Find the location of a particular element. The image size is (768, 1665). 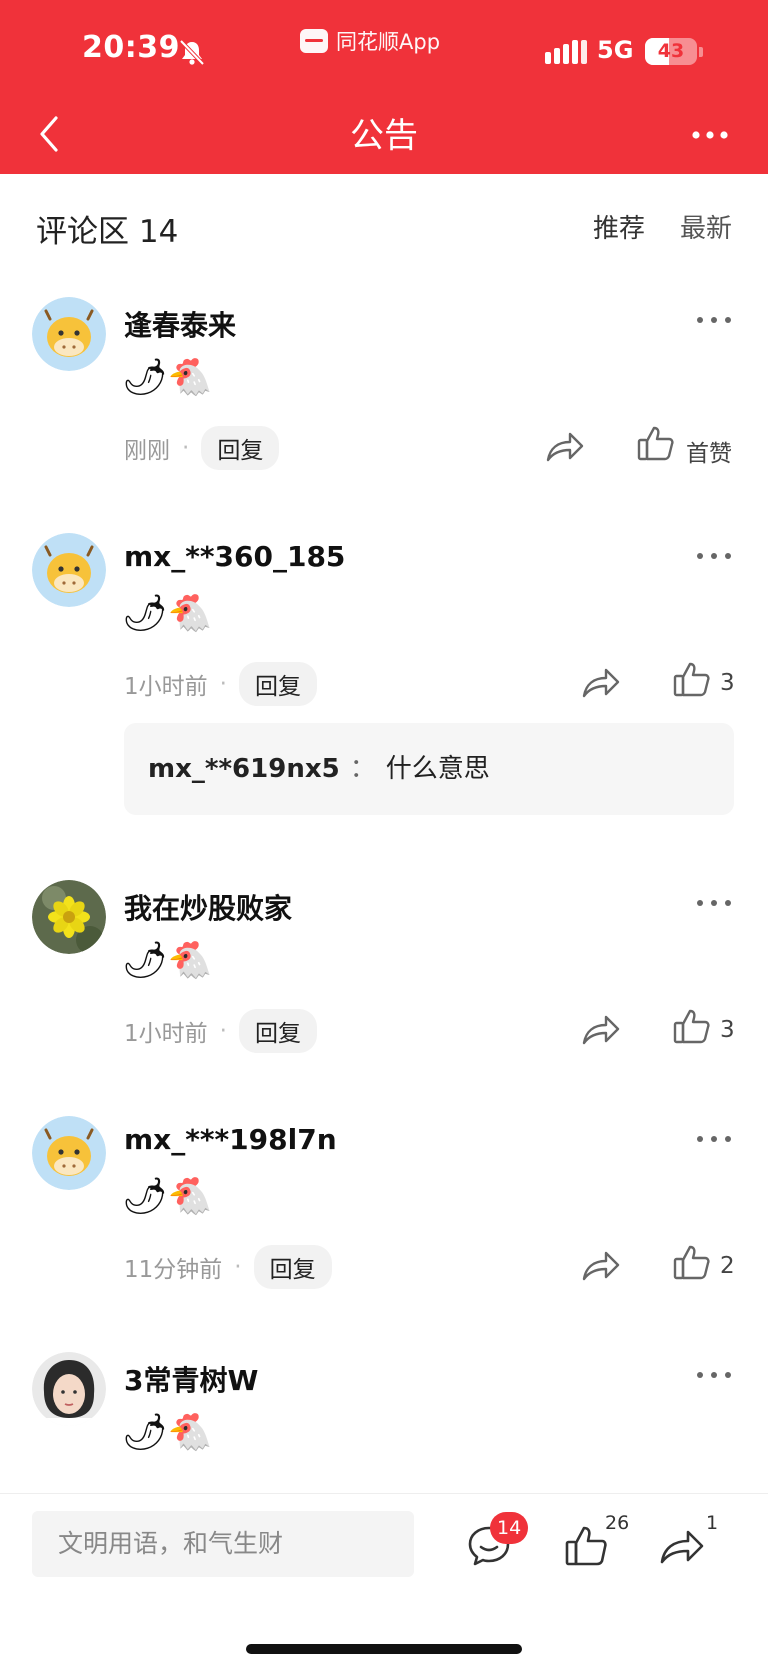

share-total-count: 1 is located at coordinates (712, 1523).